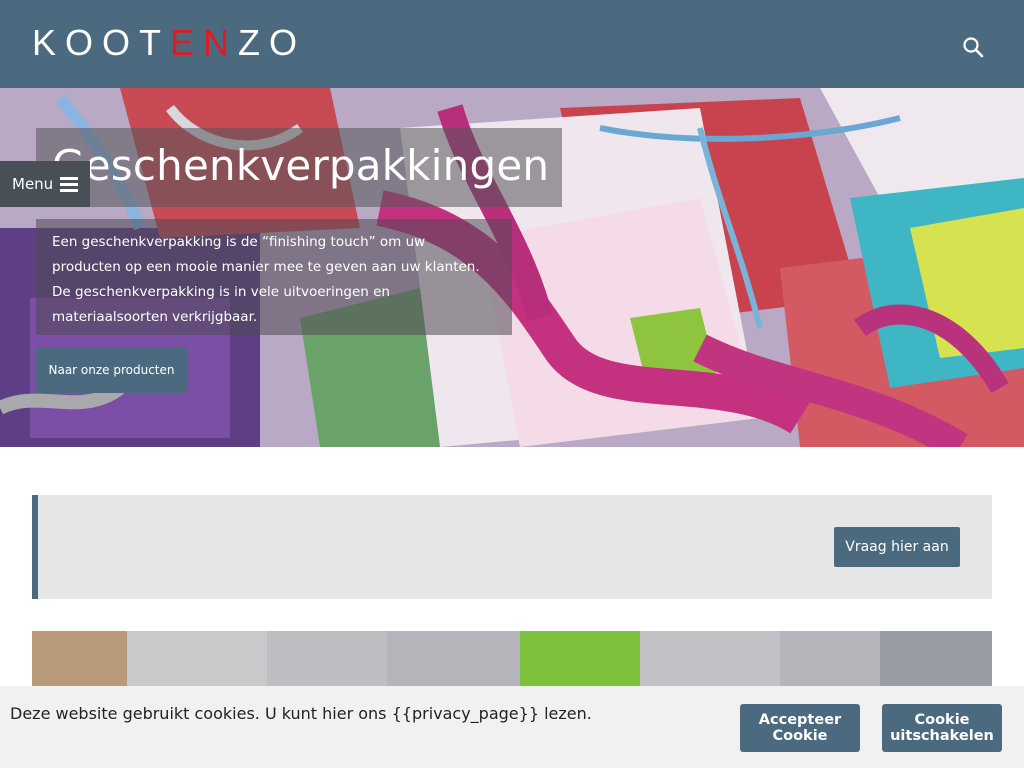 The image size is (1024, 768). Describe the element at coordinates (69, 184) in the screenshot. I see `hamburger-icon` at that location.